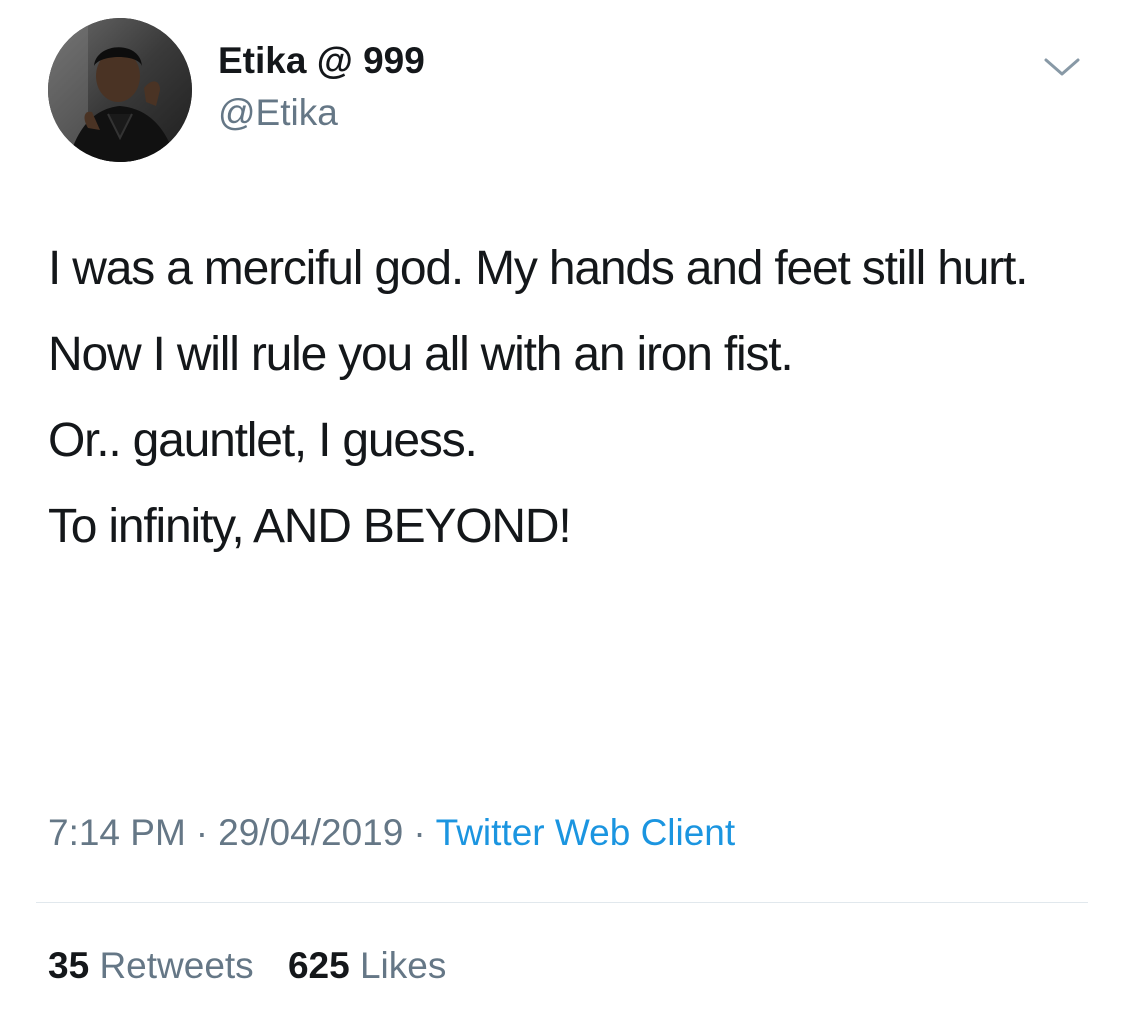  What do you see at coordinates (586, 832) in the screenshot?
I see `client-link: Twitter Web Client` at bounding box center [586, 832].